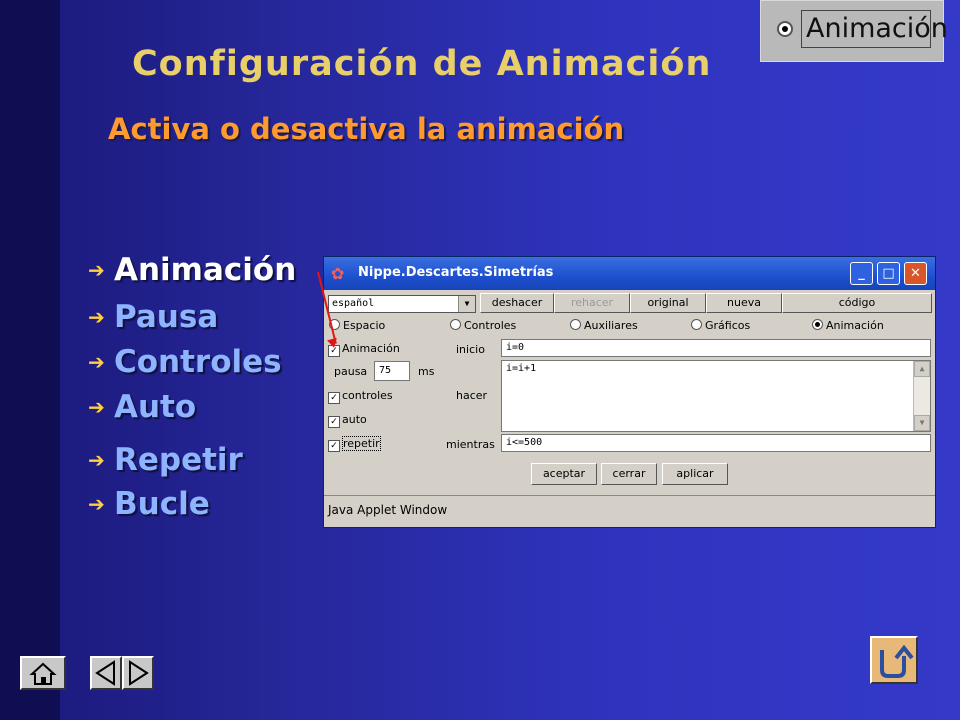 The image size is (960, 720). I want to click on maximize-button: □, so click(888, 273).